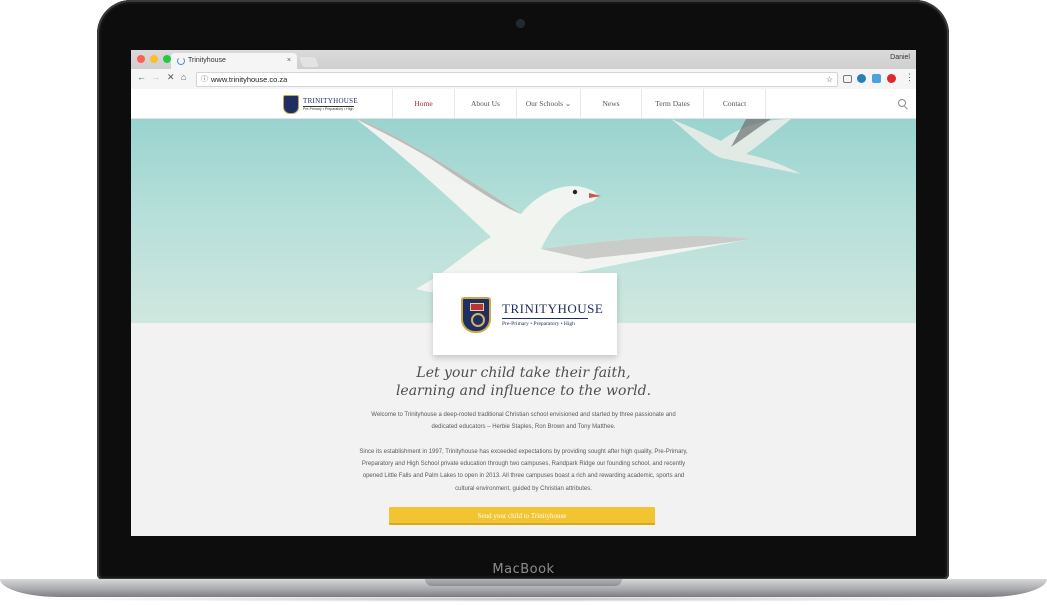 This screenshot has width=1047, height=605. What do you see at coordinates (523, 59) in the screenshot?
I see `title-bar: Trinityhouse × Daniel` at bounding box center [523, 59].